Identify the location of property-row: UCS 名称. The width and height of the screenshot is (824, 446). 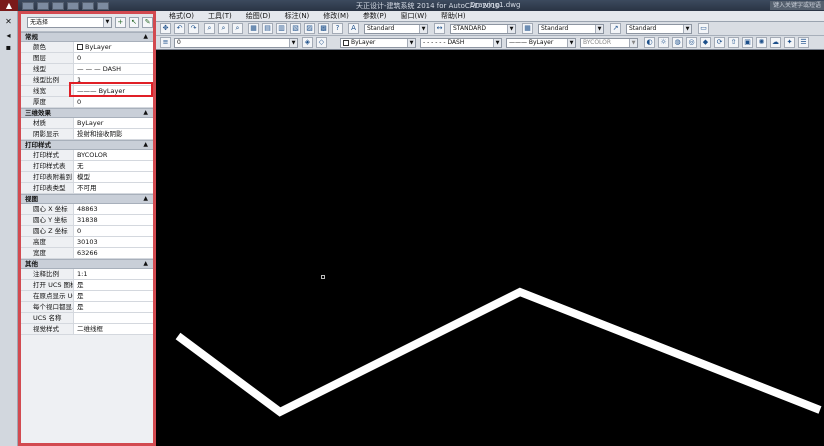
(87, 318).